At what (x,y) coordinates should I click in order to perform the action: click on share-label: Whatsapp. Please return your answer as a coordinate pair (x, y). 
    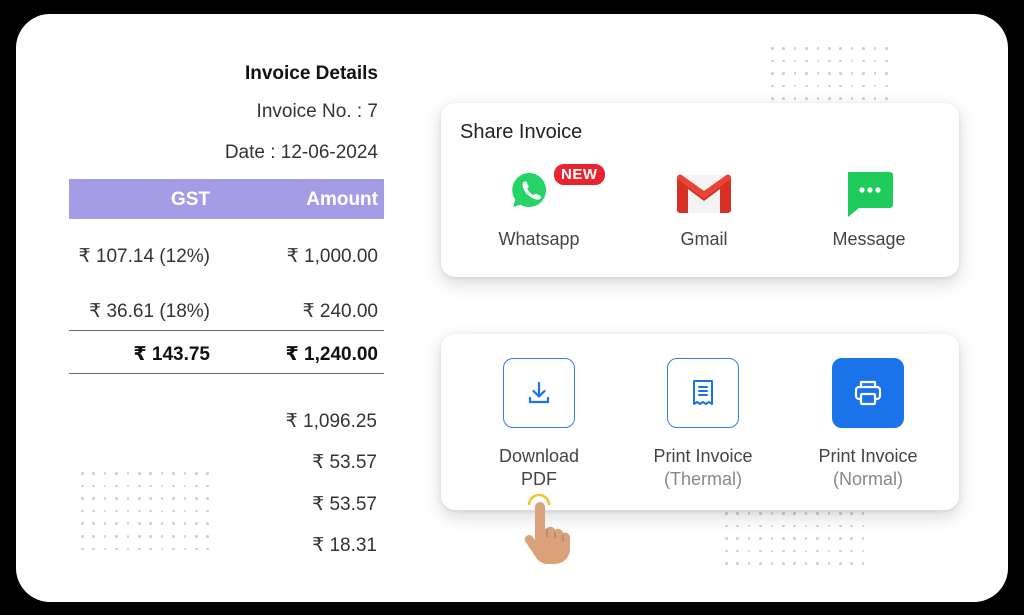
    Looking at the image, I should click on (539, 239).